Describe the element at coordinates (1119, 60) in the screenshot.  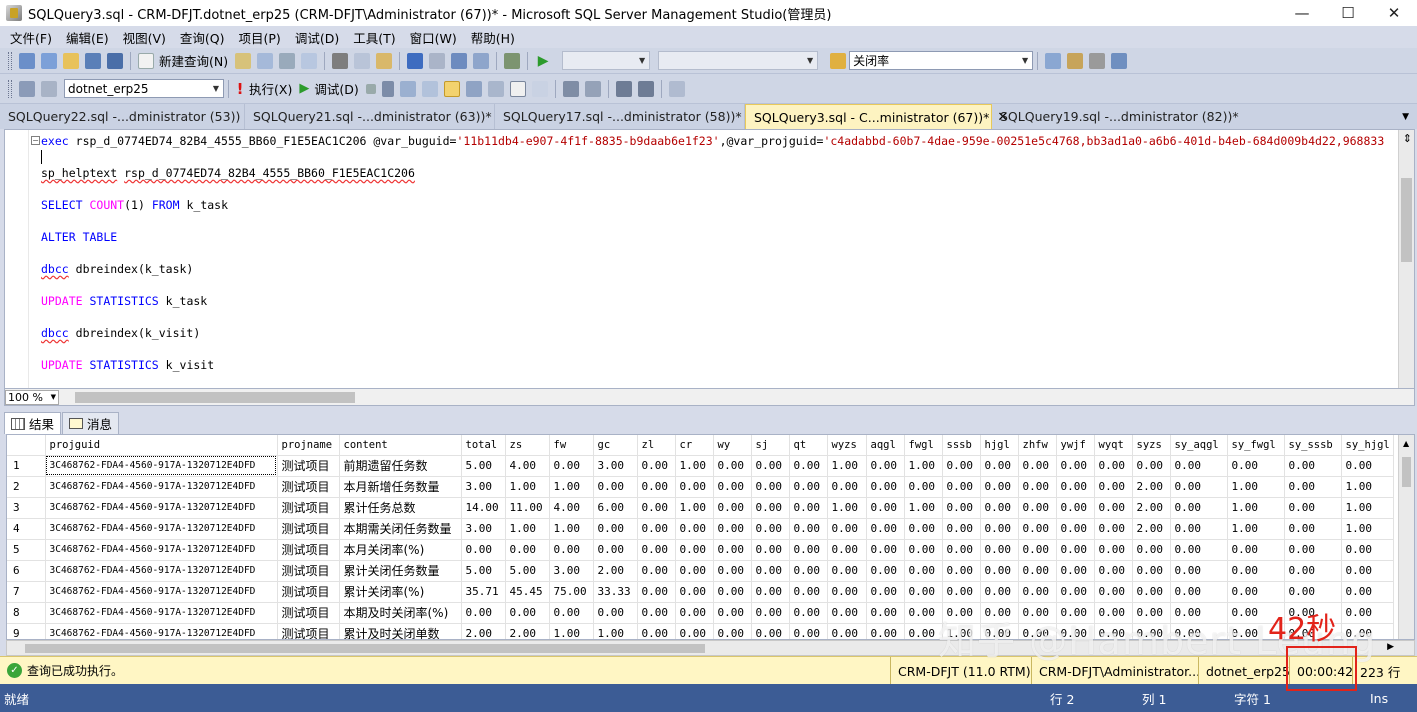
I see `toolbox-icon` at that location.